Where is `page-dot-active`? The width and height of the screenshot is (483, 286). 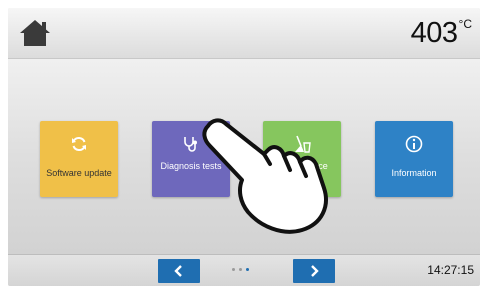
page-dot-active is located at coordinates (247, 269).